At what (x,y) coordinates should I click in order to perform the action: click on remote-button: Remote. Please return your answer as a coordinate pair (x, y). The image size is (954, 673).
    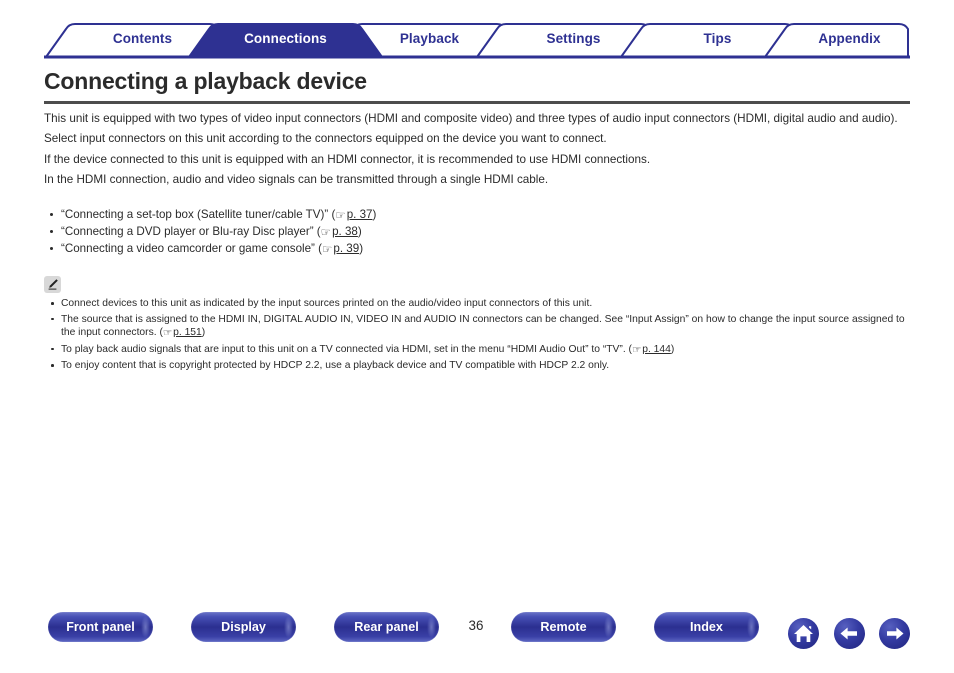
    Looking at the image, I should click on (563, 627).